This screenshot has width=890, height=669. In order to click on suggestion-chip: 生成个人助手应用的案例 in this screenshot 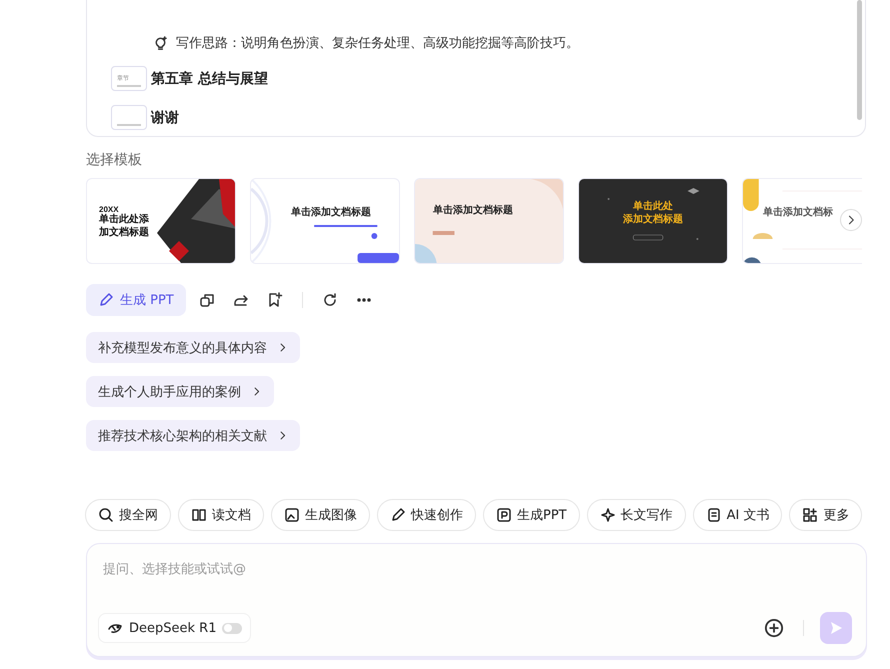, I will do `click(180, 391)`.